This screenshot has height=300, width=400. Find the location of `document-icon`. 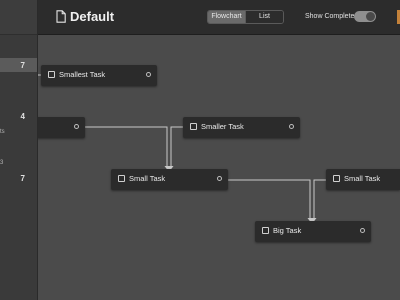

document-icon is located at coordinates (61, 16).